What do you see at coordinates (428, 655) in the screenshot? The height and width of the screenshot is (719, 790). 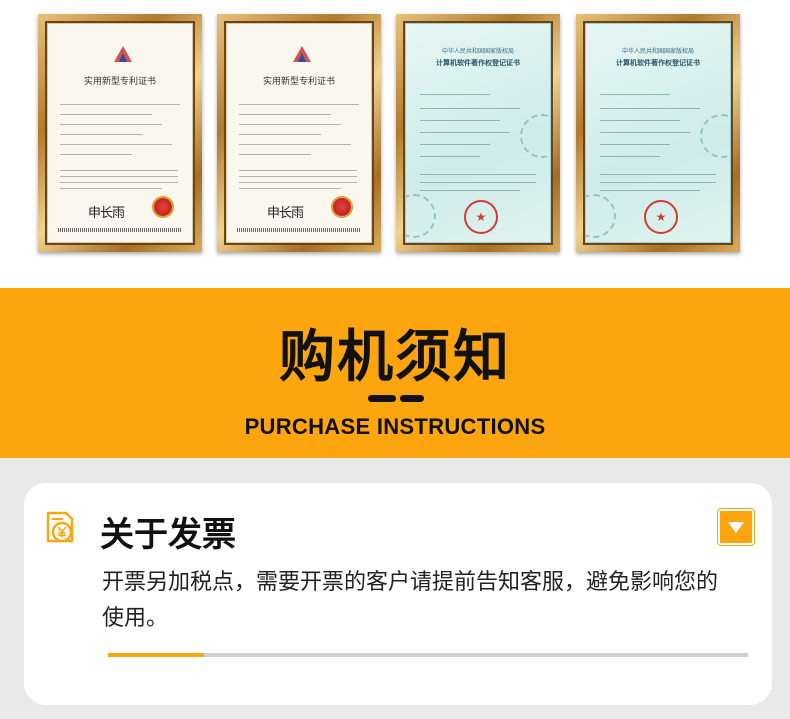 I see `scroll-progress-track` at bounding box center [428, 655].